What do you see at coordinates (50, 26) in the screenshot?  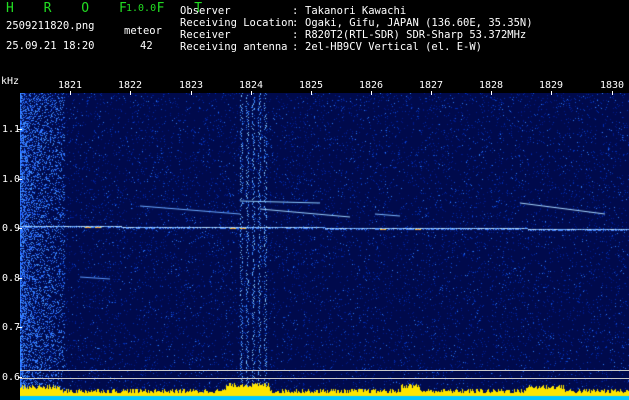 I see `filename: 2509211820.png` at bounding box center [50, 26].